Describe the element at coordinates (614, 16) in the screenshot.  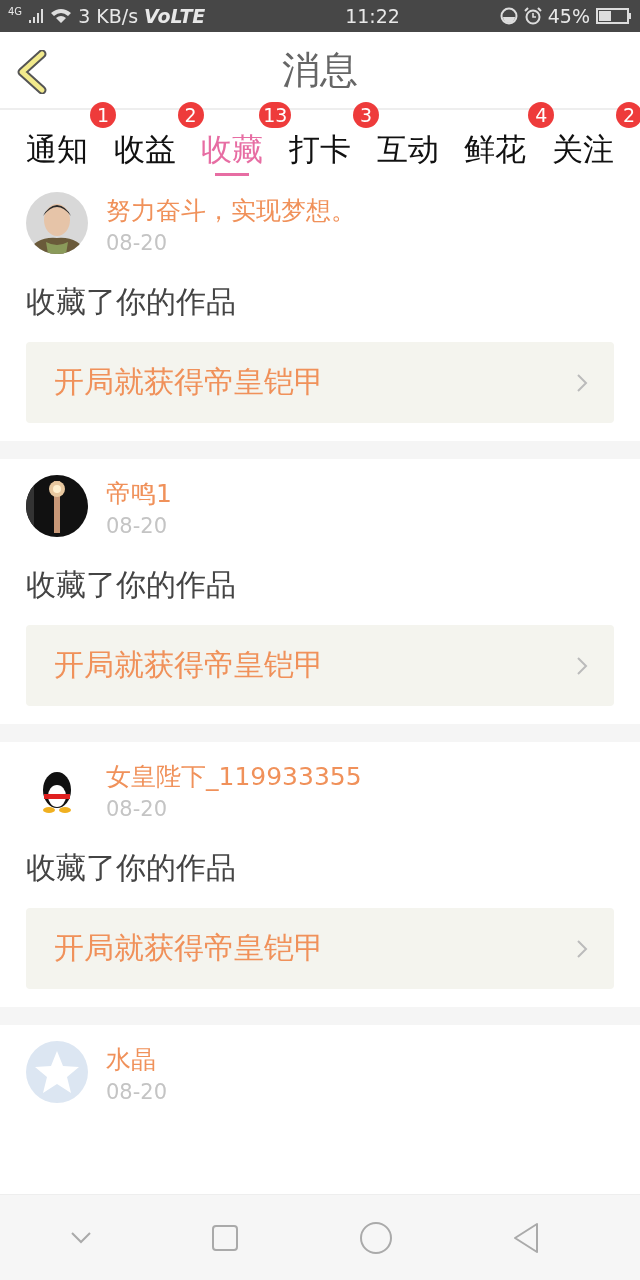
I see `battery-icon` at that location.